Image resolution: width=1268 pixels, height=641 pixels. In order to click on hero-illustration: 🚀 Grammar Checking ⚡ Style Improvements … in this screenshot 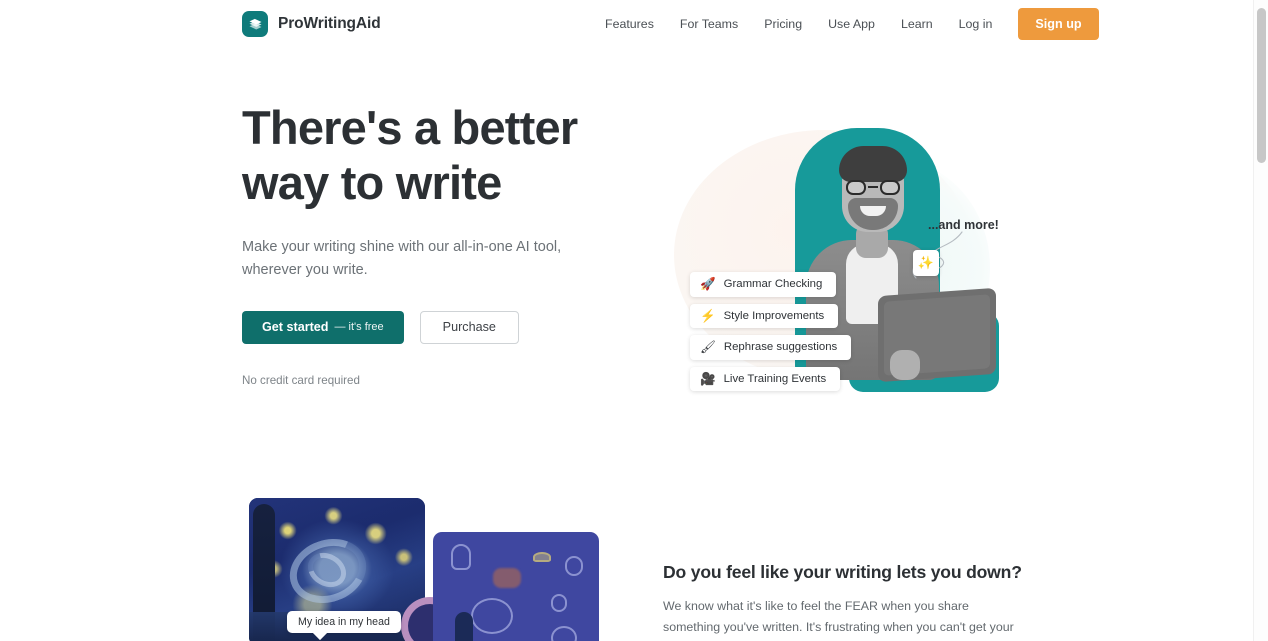, I will do `click(835, 275)`.